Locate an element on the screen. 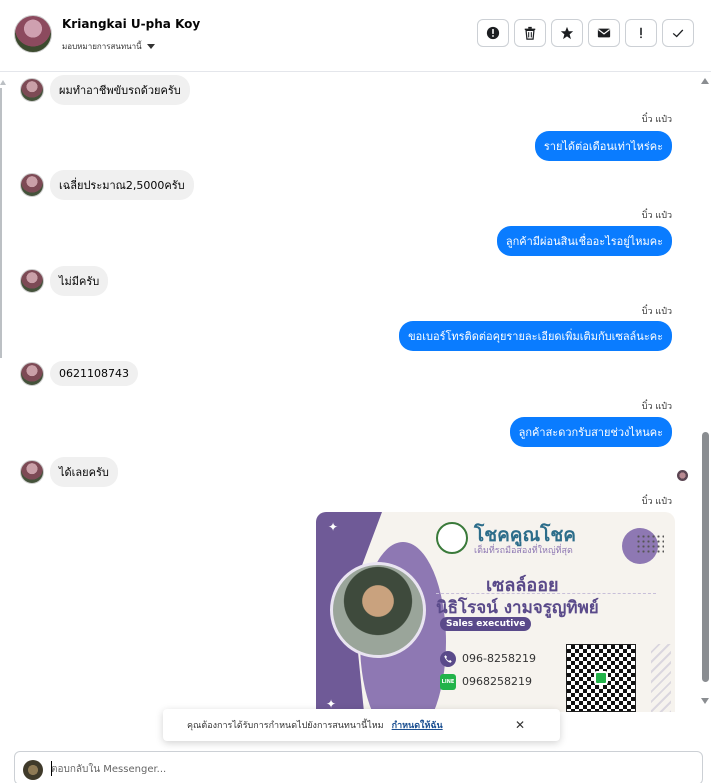 This screenshot has width=711, height=783. trash-icon is located at coordinates (530, 33).